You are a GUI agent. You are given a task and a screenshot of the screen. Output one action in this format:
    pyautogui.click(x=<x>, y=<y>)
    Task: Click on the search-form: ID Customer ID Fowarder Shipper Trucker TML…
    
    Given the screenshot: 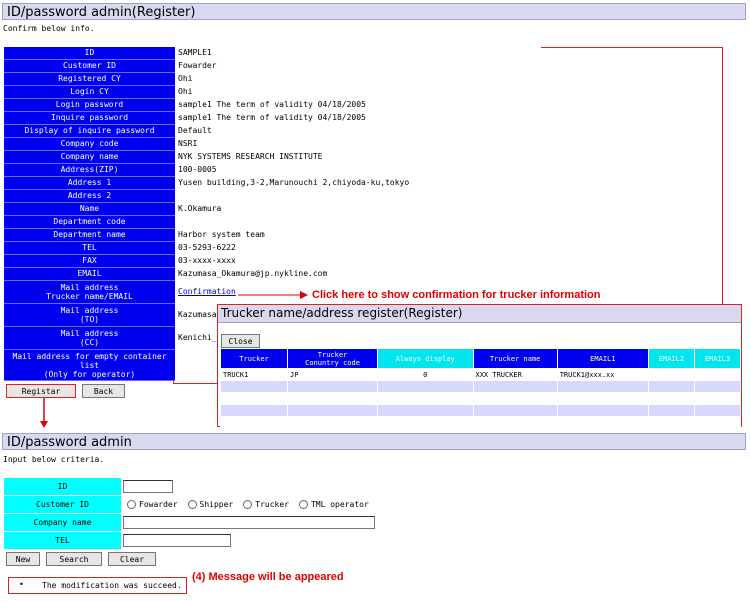 What is the action you would take?
    pyautogui.click(x=190, y=514)
    